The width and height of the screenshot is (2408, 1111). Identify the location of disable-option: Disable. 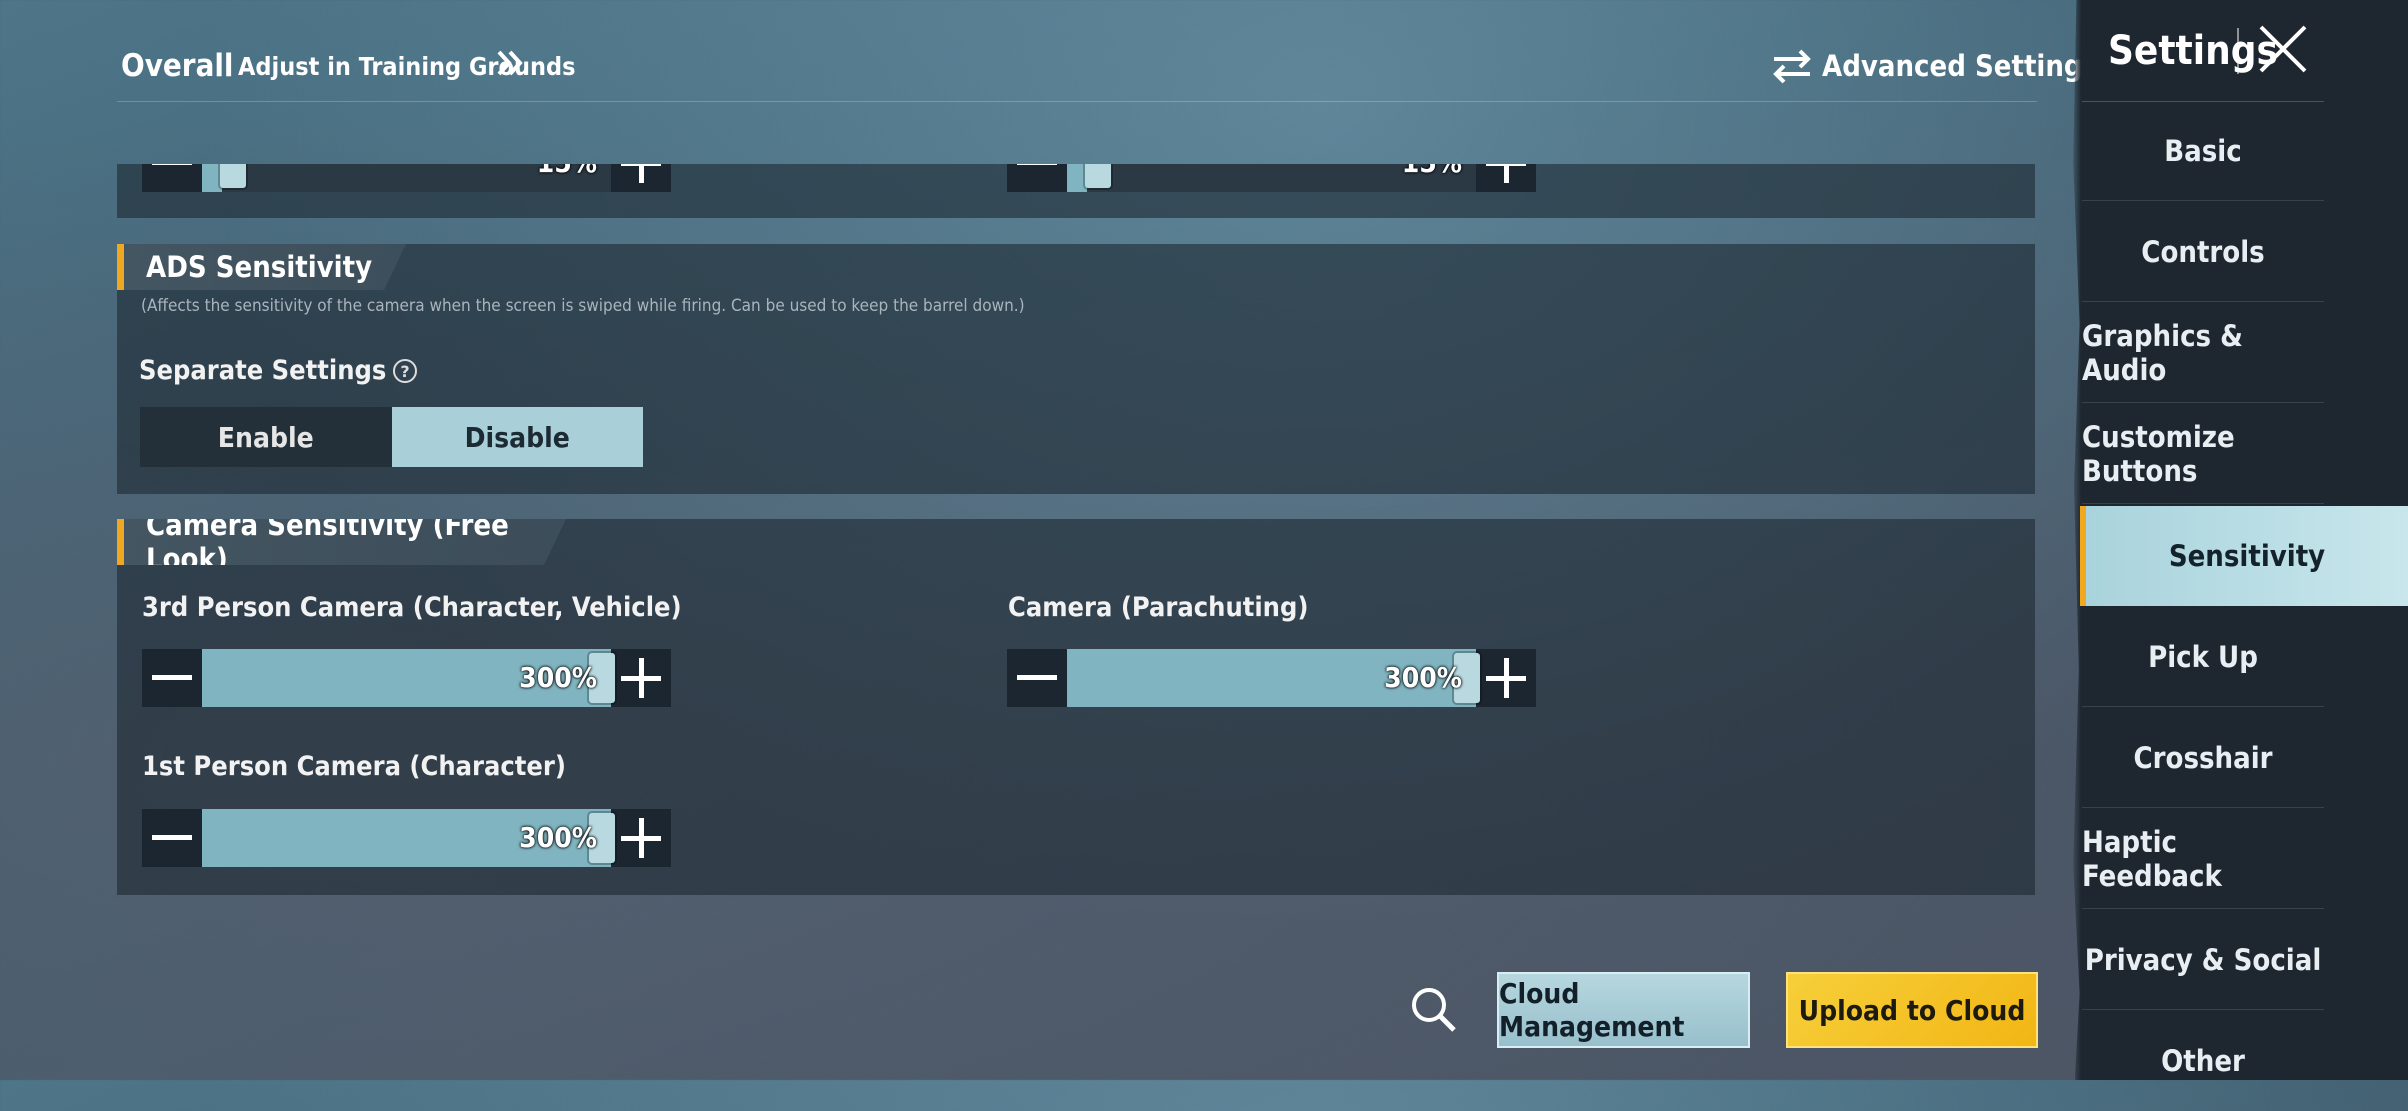
(517, 437).